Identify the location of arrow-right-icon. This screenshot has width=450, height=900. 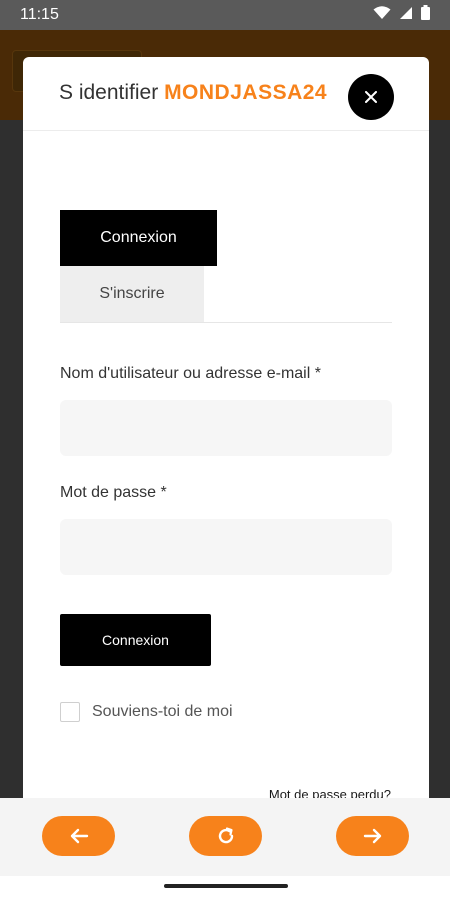
(372, 836).